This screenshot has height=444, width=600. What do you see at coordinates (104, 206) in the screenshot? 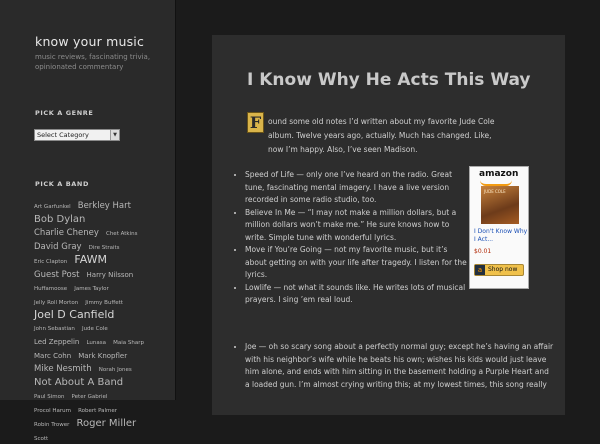
I see `band-tag: Berkley Hart` at bounding box center [104, 206].